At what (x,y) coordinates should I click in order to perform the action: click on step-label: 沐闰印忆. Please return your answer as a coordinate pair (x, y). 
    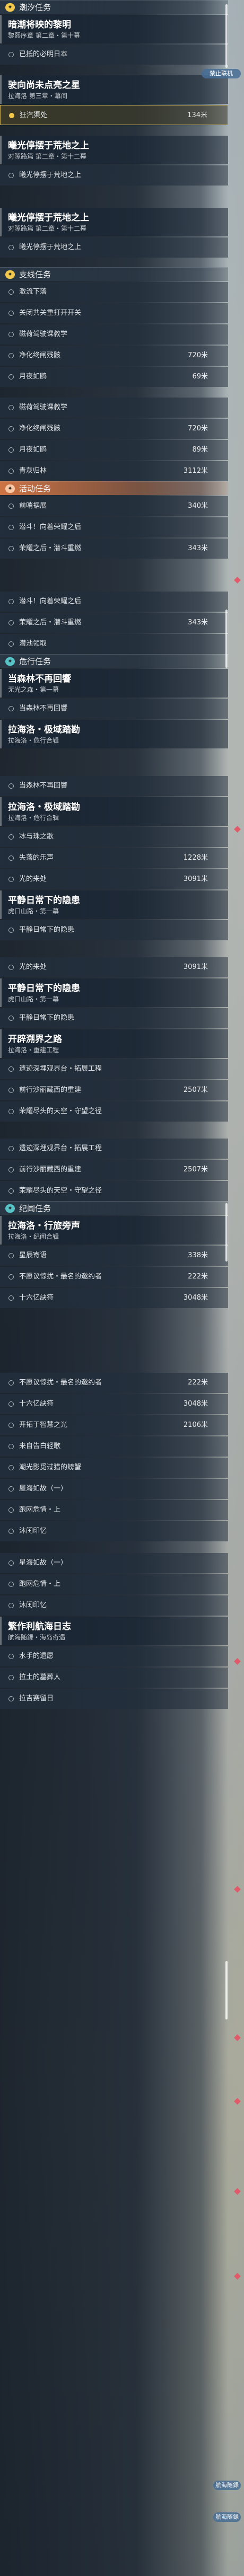
    Looking at the image, I should click on (33, 1531).